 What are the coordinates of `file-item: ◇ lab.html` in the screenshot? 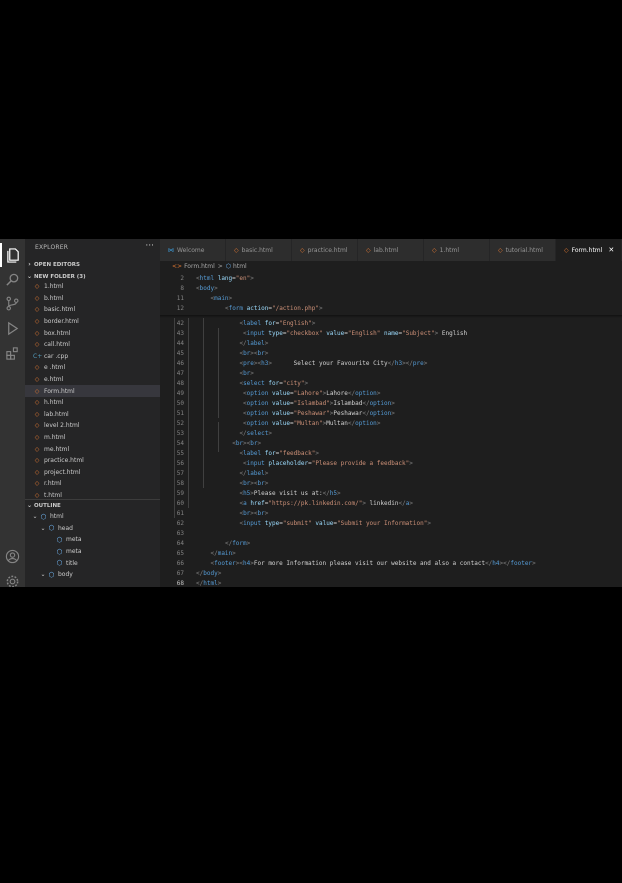 It's located at (92, 415).